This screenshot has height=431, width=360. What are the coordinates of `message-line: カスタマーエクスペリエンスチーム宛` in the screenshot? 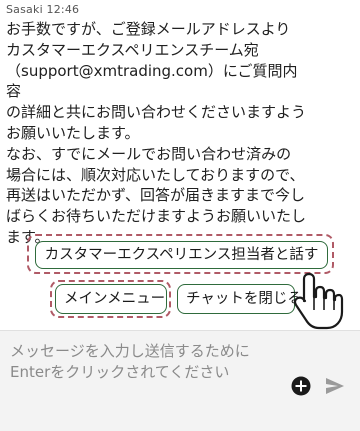 It's located at (132, 49).